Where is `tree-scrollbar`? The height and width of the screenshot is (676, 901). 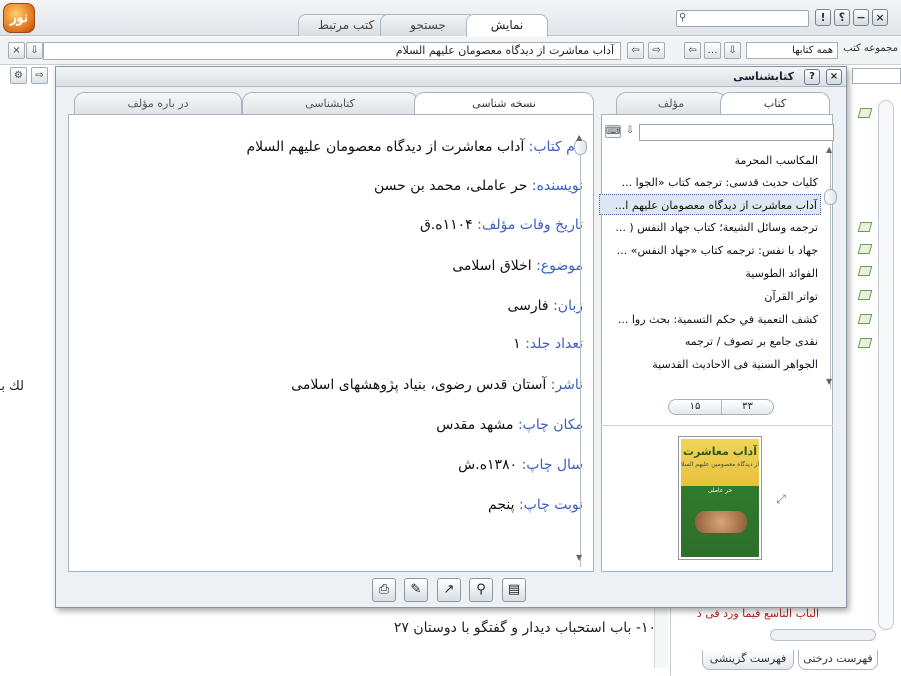 tree-scrollbar is located at coordinates (886, 365).